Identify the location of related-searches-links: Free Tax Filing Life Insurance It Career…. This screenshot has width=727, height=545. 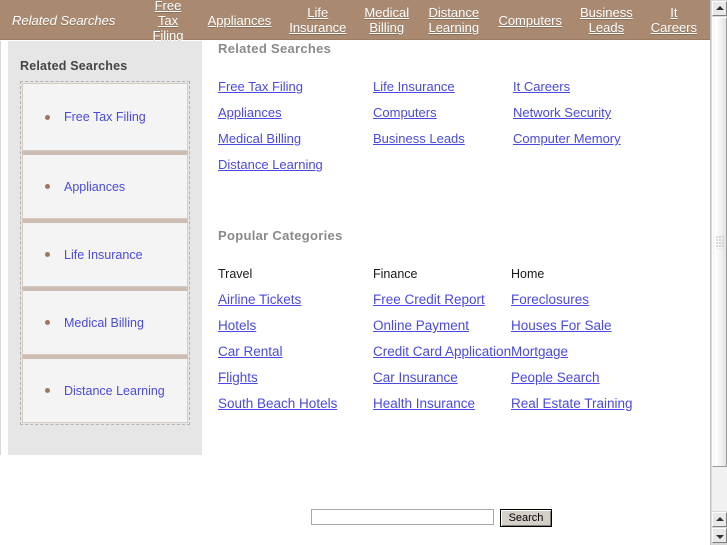
(458, 125).